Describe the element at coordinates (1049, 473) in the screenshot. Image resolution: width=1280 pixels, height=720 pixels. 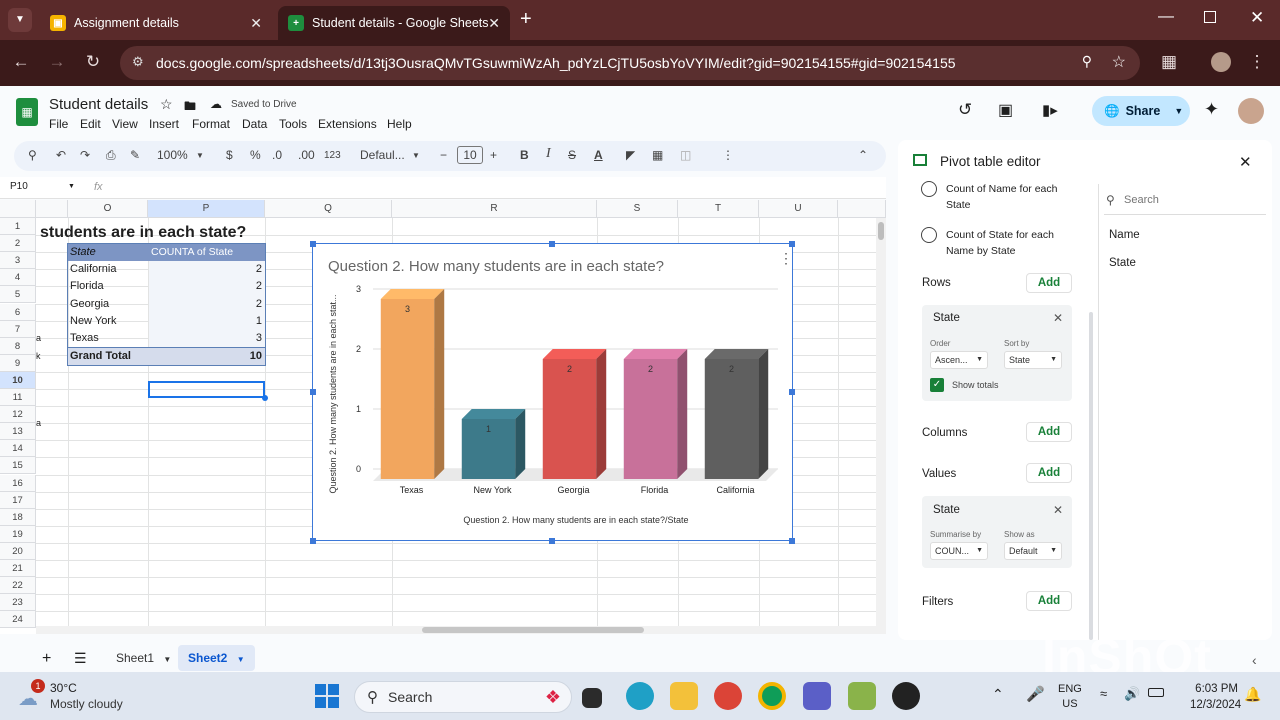
I see `add-value-button: Add` at that location.